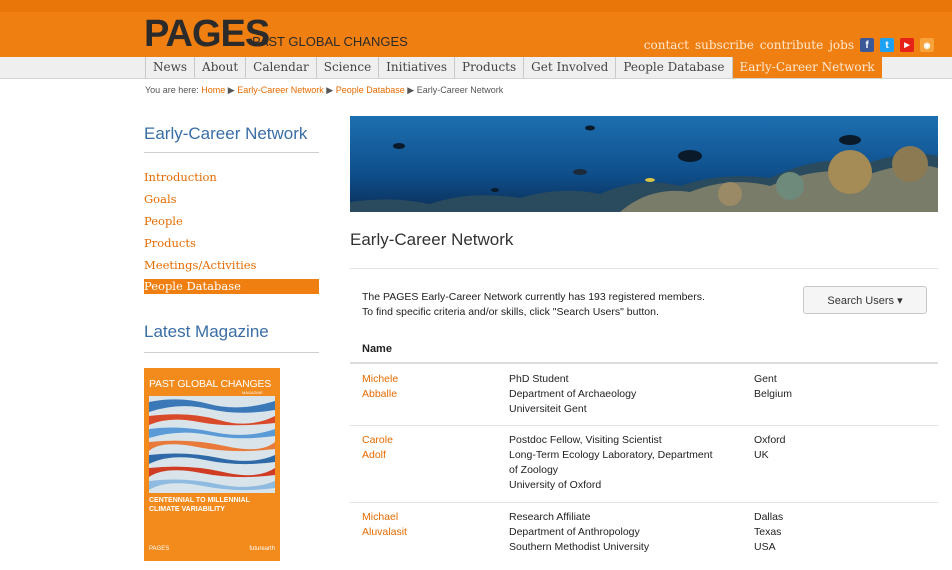 This screenshot has width=952, height=570. What do you see at coordinates (231, 352) in the screenshot?
I see `magazine-divider` at bounding box center [231, 352].